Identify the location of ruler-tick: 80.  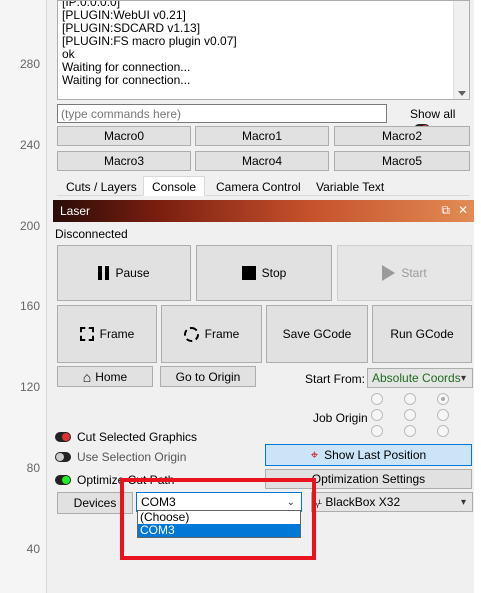
(33, 468).